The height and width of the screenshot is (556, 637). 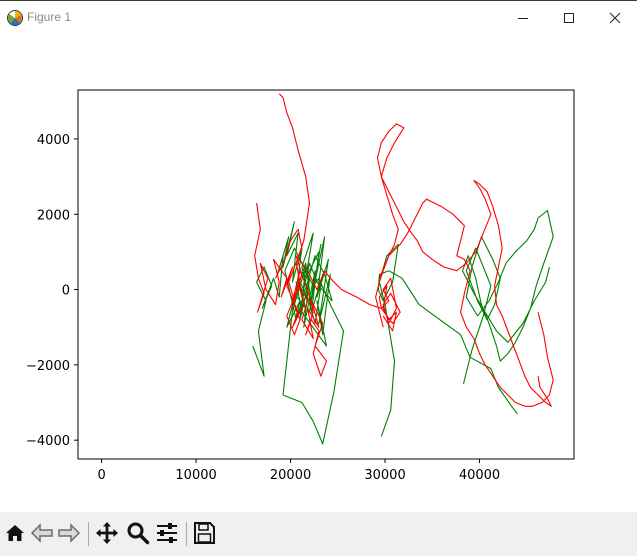 I want to click on maximize-icon, so click(x=569, y=17).